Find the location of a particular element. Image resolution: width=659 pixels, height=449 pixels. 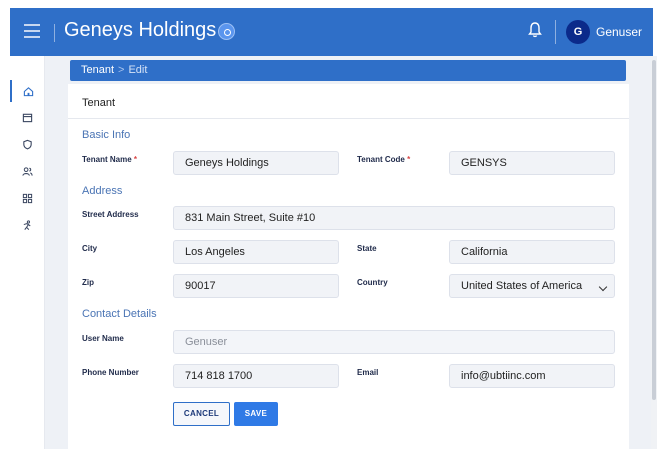

grid-icon is located at coordinates (27, 198).